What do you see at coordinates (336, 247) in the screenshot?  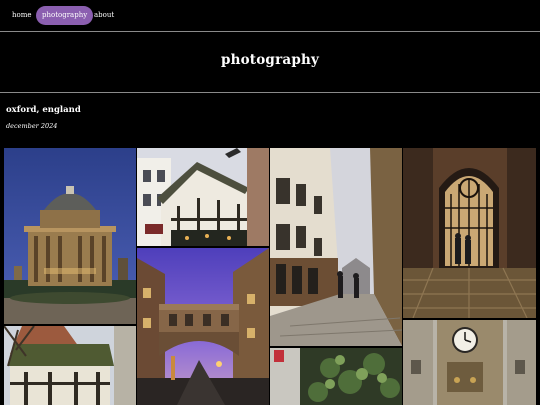 I see `narrow-lane-photo` at bounding box center [336, 247].